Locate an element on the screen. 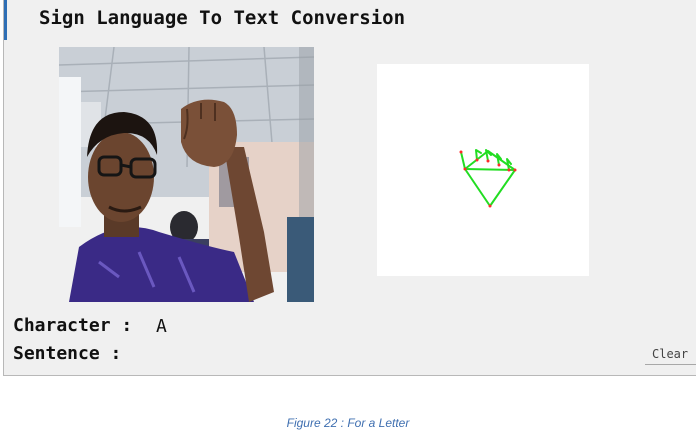 The image size is (696, 438). sentence-label: Sentence : is located at coordinates (67, 353).